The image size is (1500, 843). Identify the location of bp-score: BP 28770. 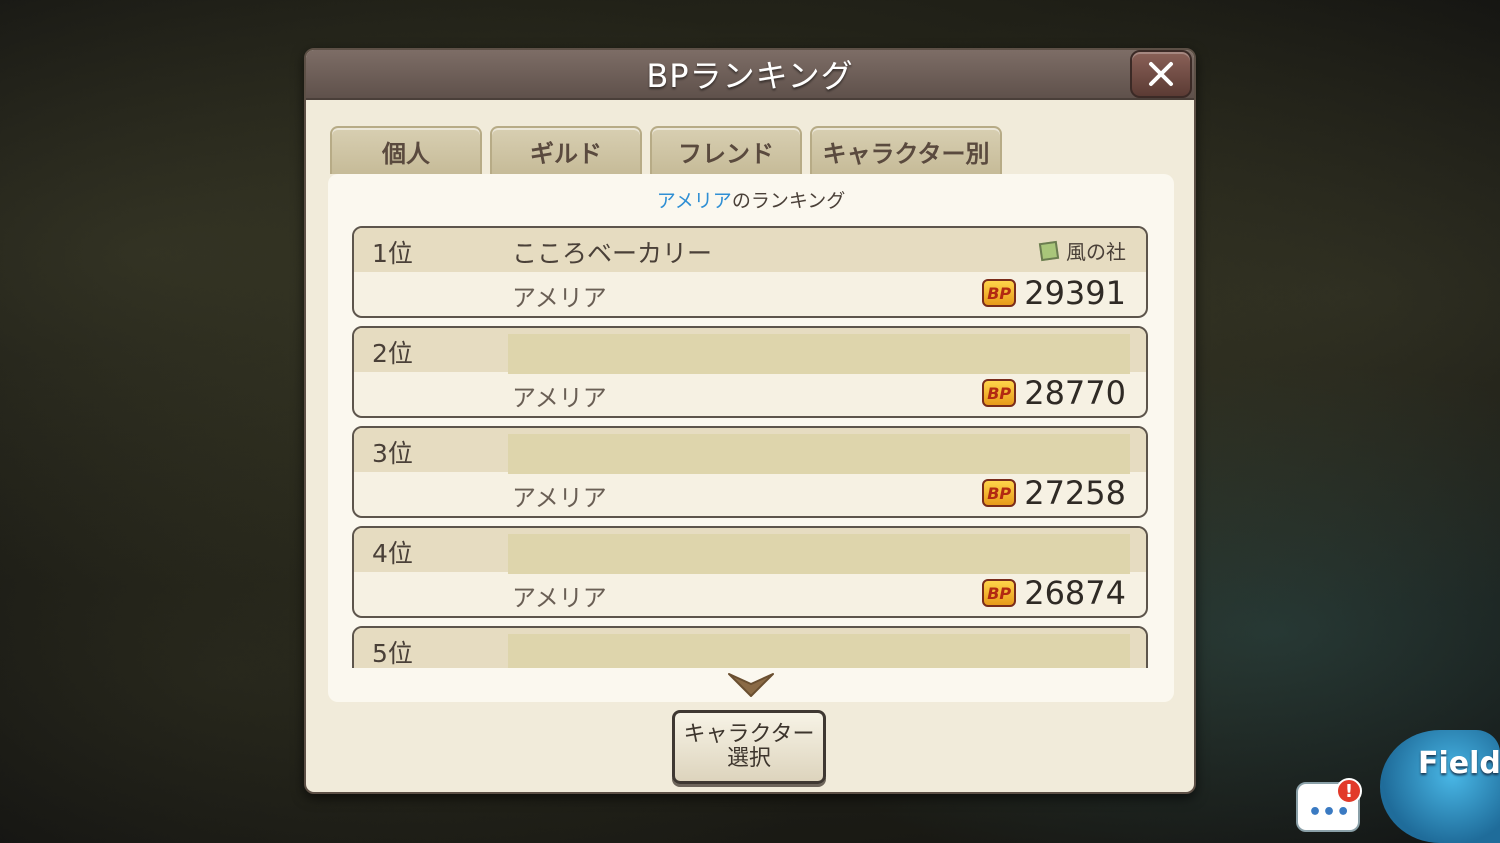
(1054, 393).